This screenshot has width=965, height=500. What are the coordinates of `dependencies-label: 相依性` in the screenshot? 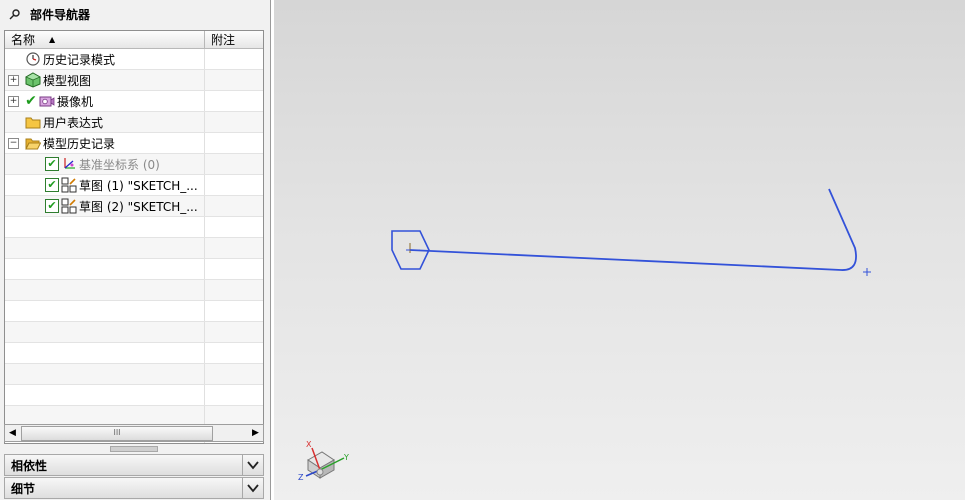 It's located at (29, 465).